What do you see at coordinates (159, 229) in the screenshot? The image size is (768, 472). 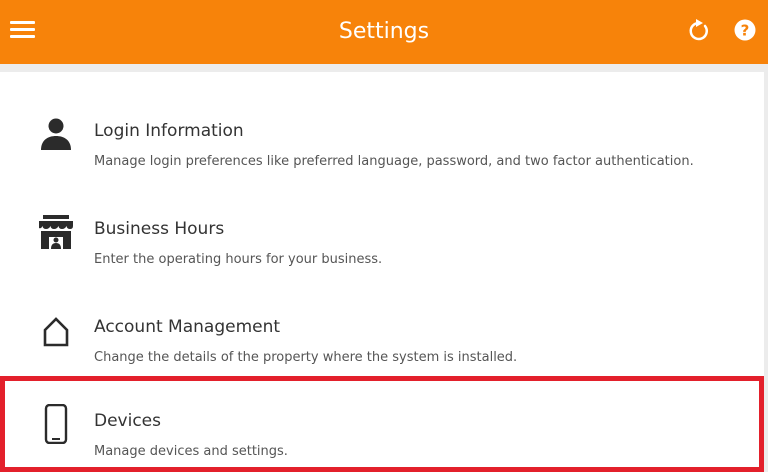 I see `settings-item-label: Business Hours` at bounding box center [159, 229].